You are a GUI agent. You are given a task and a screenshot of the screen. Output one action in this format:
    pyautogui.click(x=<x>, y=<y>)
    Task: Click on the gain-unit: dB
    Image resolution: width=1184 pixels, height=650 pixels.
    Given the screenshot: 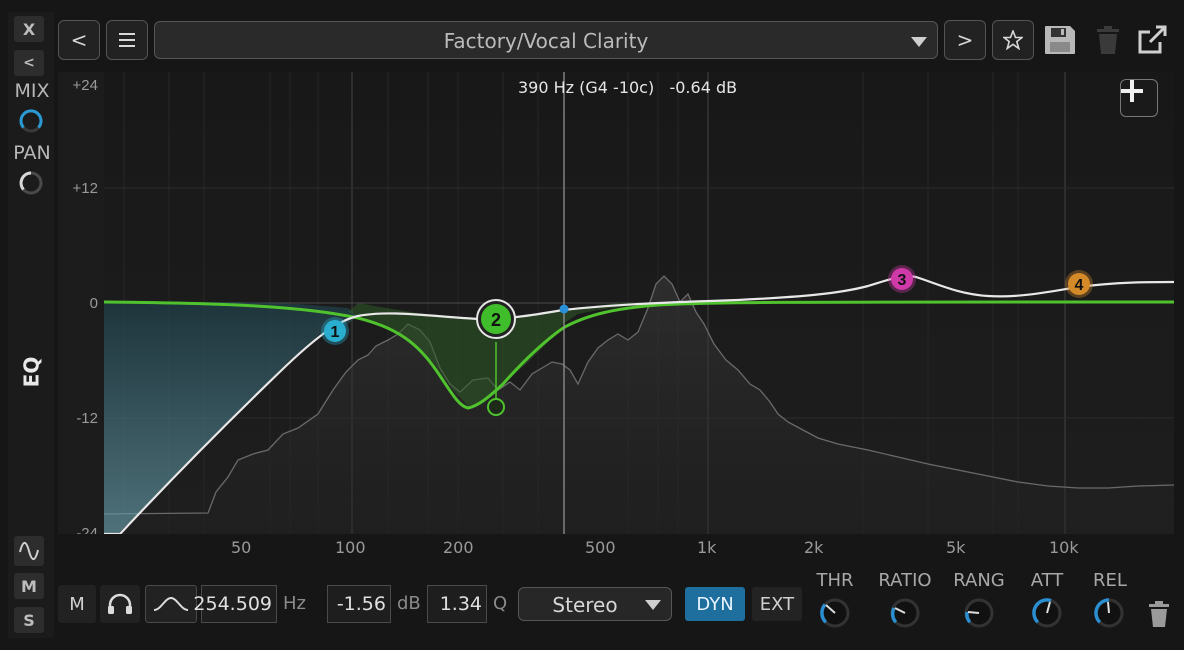 What is the action you would take?
    pyautogui.click(x=409, y=603)
    